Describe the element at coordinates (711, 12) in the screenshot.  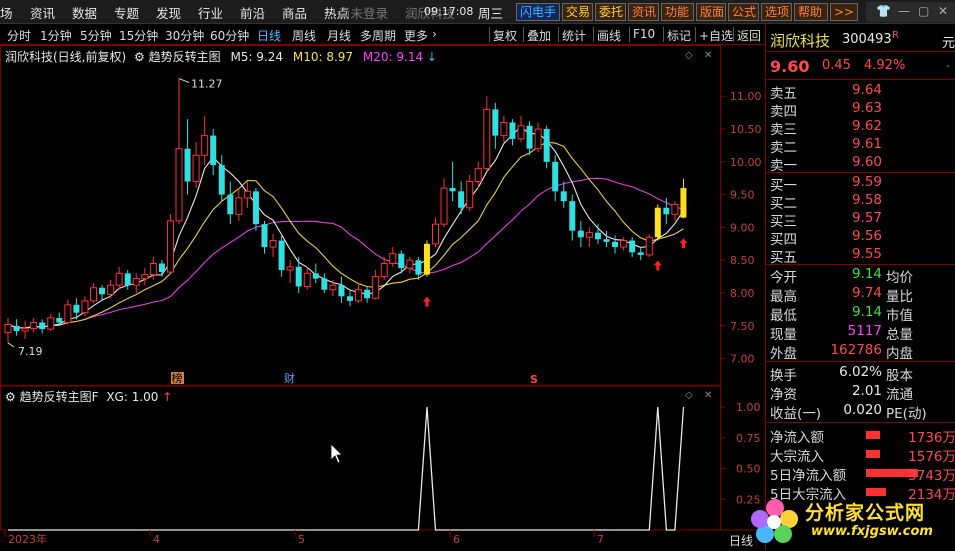
I see `tool-button: 版面` at that location.